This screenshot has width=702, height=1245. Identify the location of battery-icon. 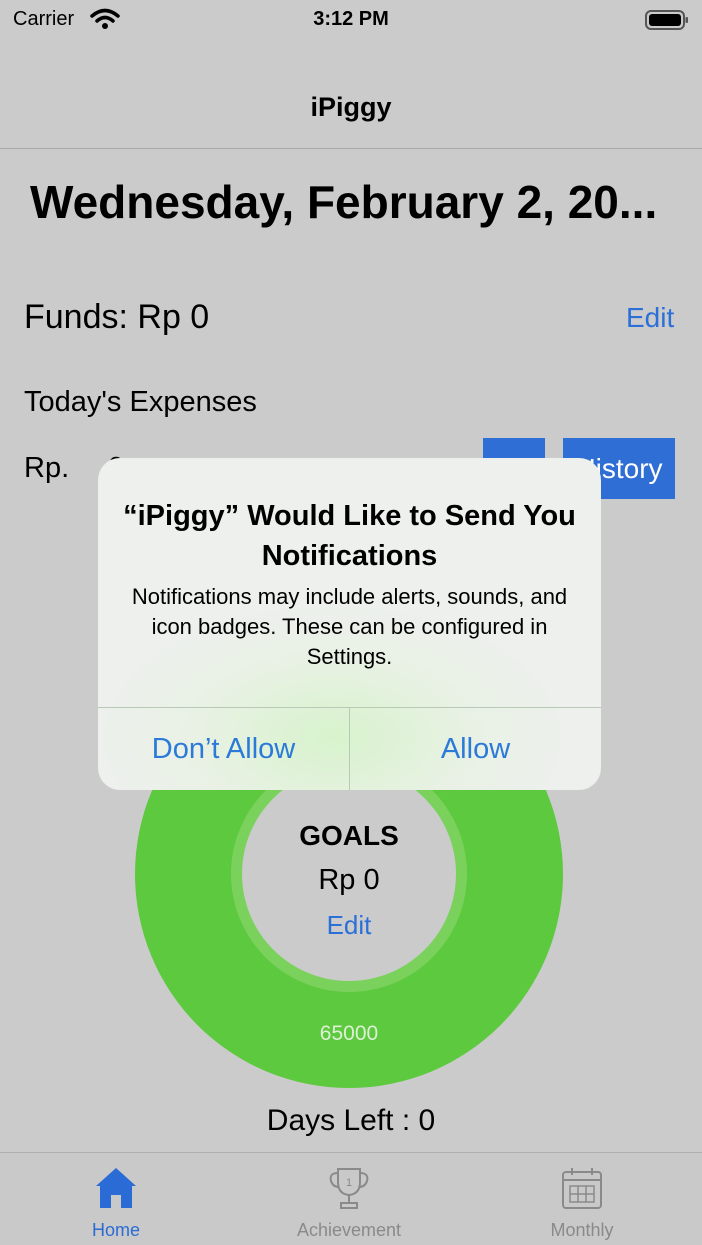
(666, 20).